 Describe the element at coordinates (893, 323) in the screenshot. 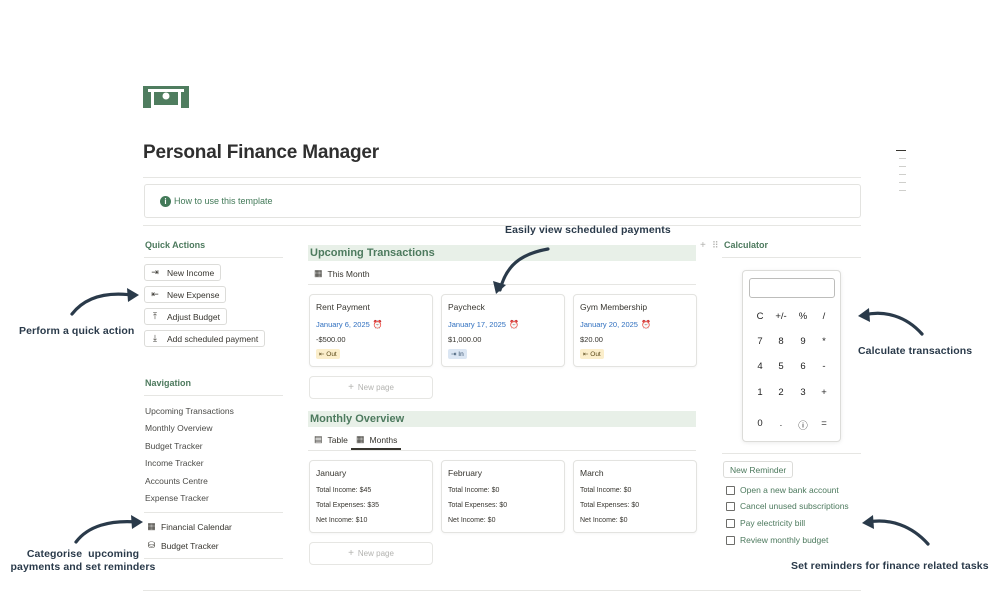

I see `arrow-to-calculator-icon` at that location.